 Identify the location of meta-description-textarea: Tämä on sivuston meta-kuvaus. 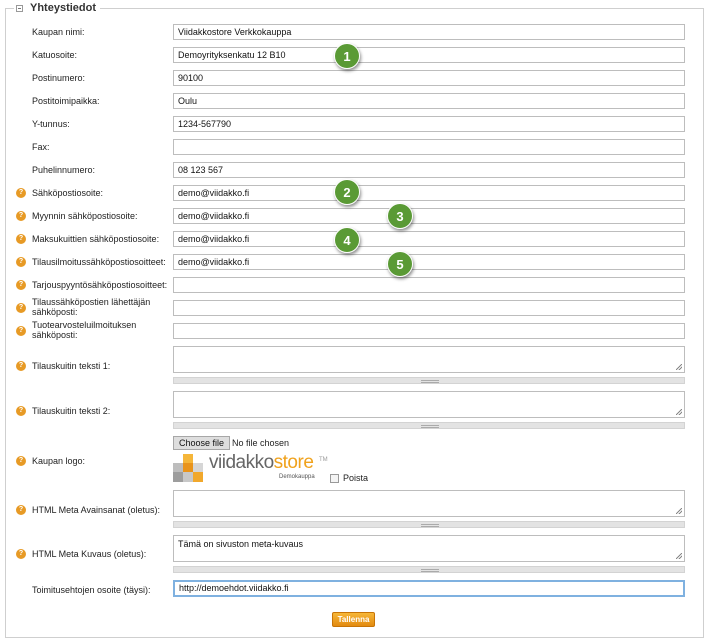
(429, 548).